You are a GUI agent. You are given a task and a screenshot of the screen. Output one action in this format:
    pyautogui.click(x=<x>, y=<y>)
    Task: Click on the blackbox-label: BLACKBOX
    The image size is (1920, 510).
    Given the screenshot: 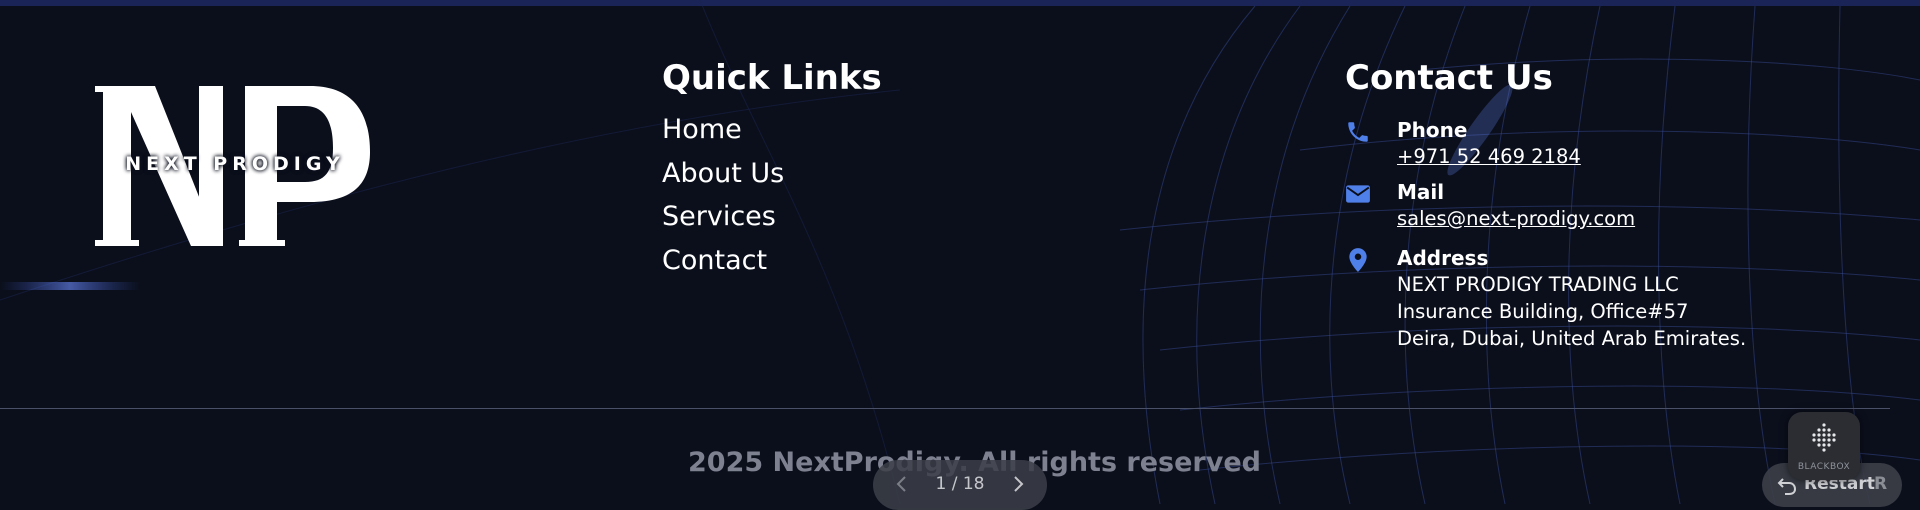 What is the action you would take?
    pyautogui.click(x=1824, y=467)
    